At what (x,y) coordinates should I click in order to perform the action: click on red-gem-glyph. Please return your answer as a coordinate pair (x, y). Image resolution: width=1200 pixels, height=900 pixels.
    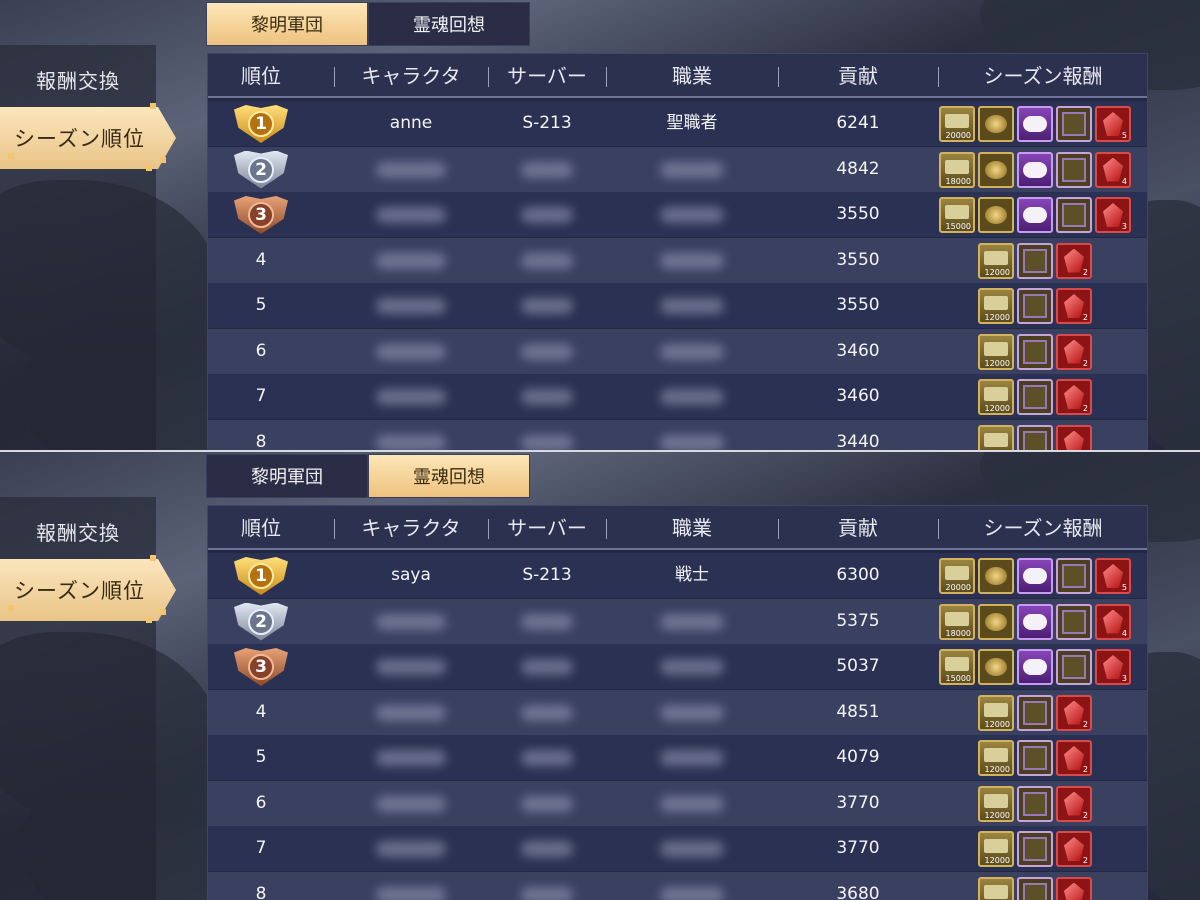
    Looking at the image, I should click on (1074, 891).